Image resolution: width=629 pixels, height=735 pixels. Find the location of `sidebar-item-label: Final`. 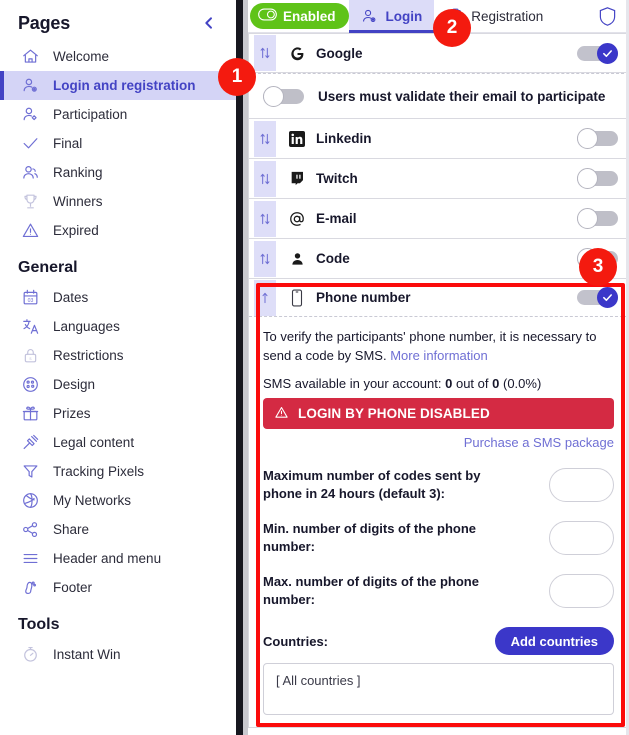

sidebar-item-label: Final is located at coordinates (68, 143).